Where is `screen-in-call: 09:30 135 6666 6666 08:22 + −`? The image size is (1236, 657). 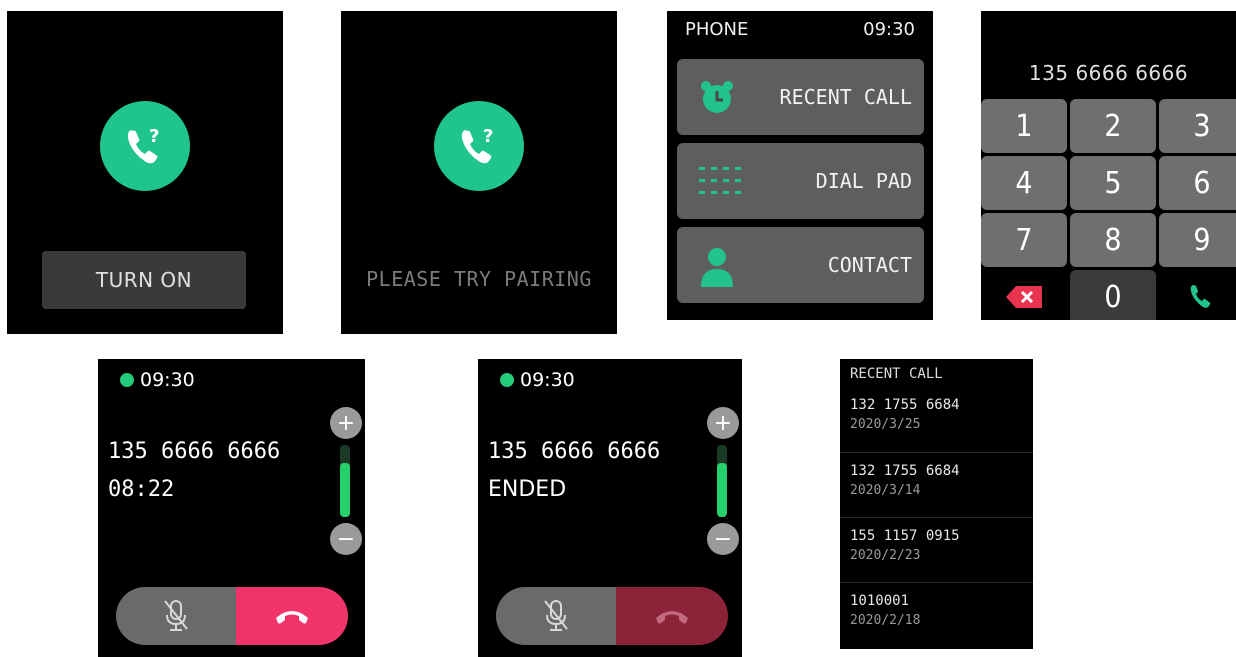
screen-in-call: 09:30 135 6666 6666 08:22 + − is located at coordinates (231, 508).